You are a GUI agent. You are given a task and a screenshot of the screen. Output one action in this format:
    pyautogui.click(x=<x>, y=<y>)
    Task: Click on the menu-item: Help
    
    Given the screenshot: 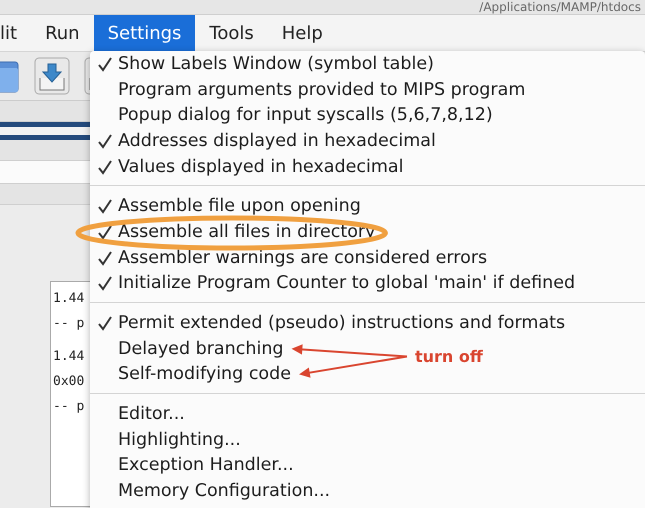 What is the action you would take?
    pyautogui.click(x=302, y=33)
    